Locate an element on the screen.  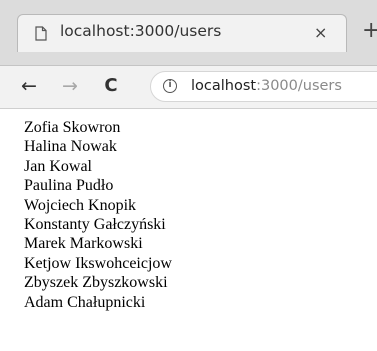
address-bar: i localhost:3000/users is located at coordinates (263, 86).